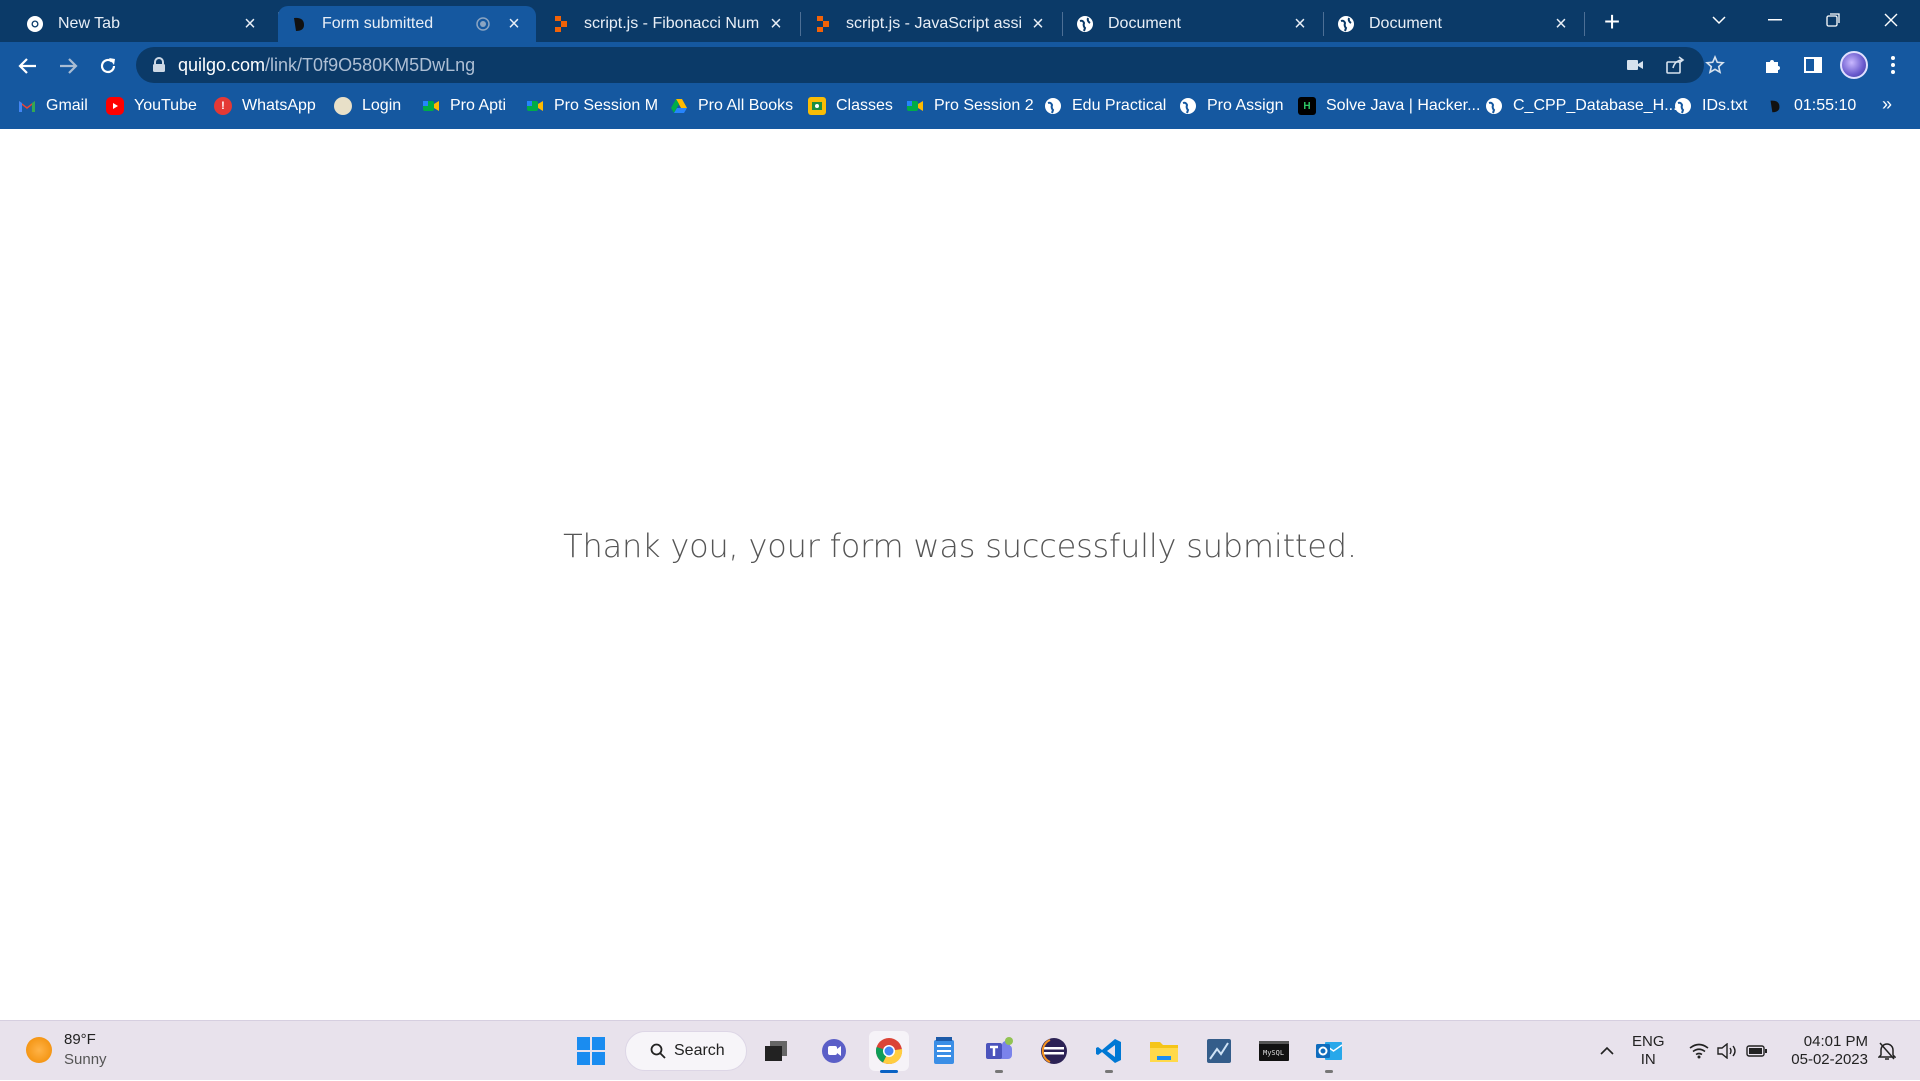 The height and width of the screenshot is (1081, 1920). Describe the element at coordinates (1612, 21) in the screenshot. I see `new-tab-button: +` at that location.